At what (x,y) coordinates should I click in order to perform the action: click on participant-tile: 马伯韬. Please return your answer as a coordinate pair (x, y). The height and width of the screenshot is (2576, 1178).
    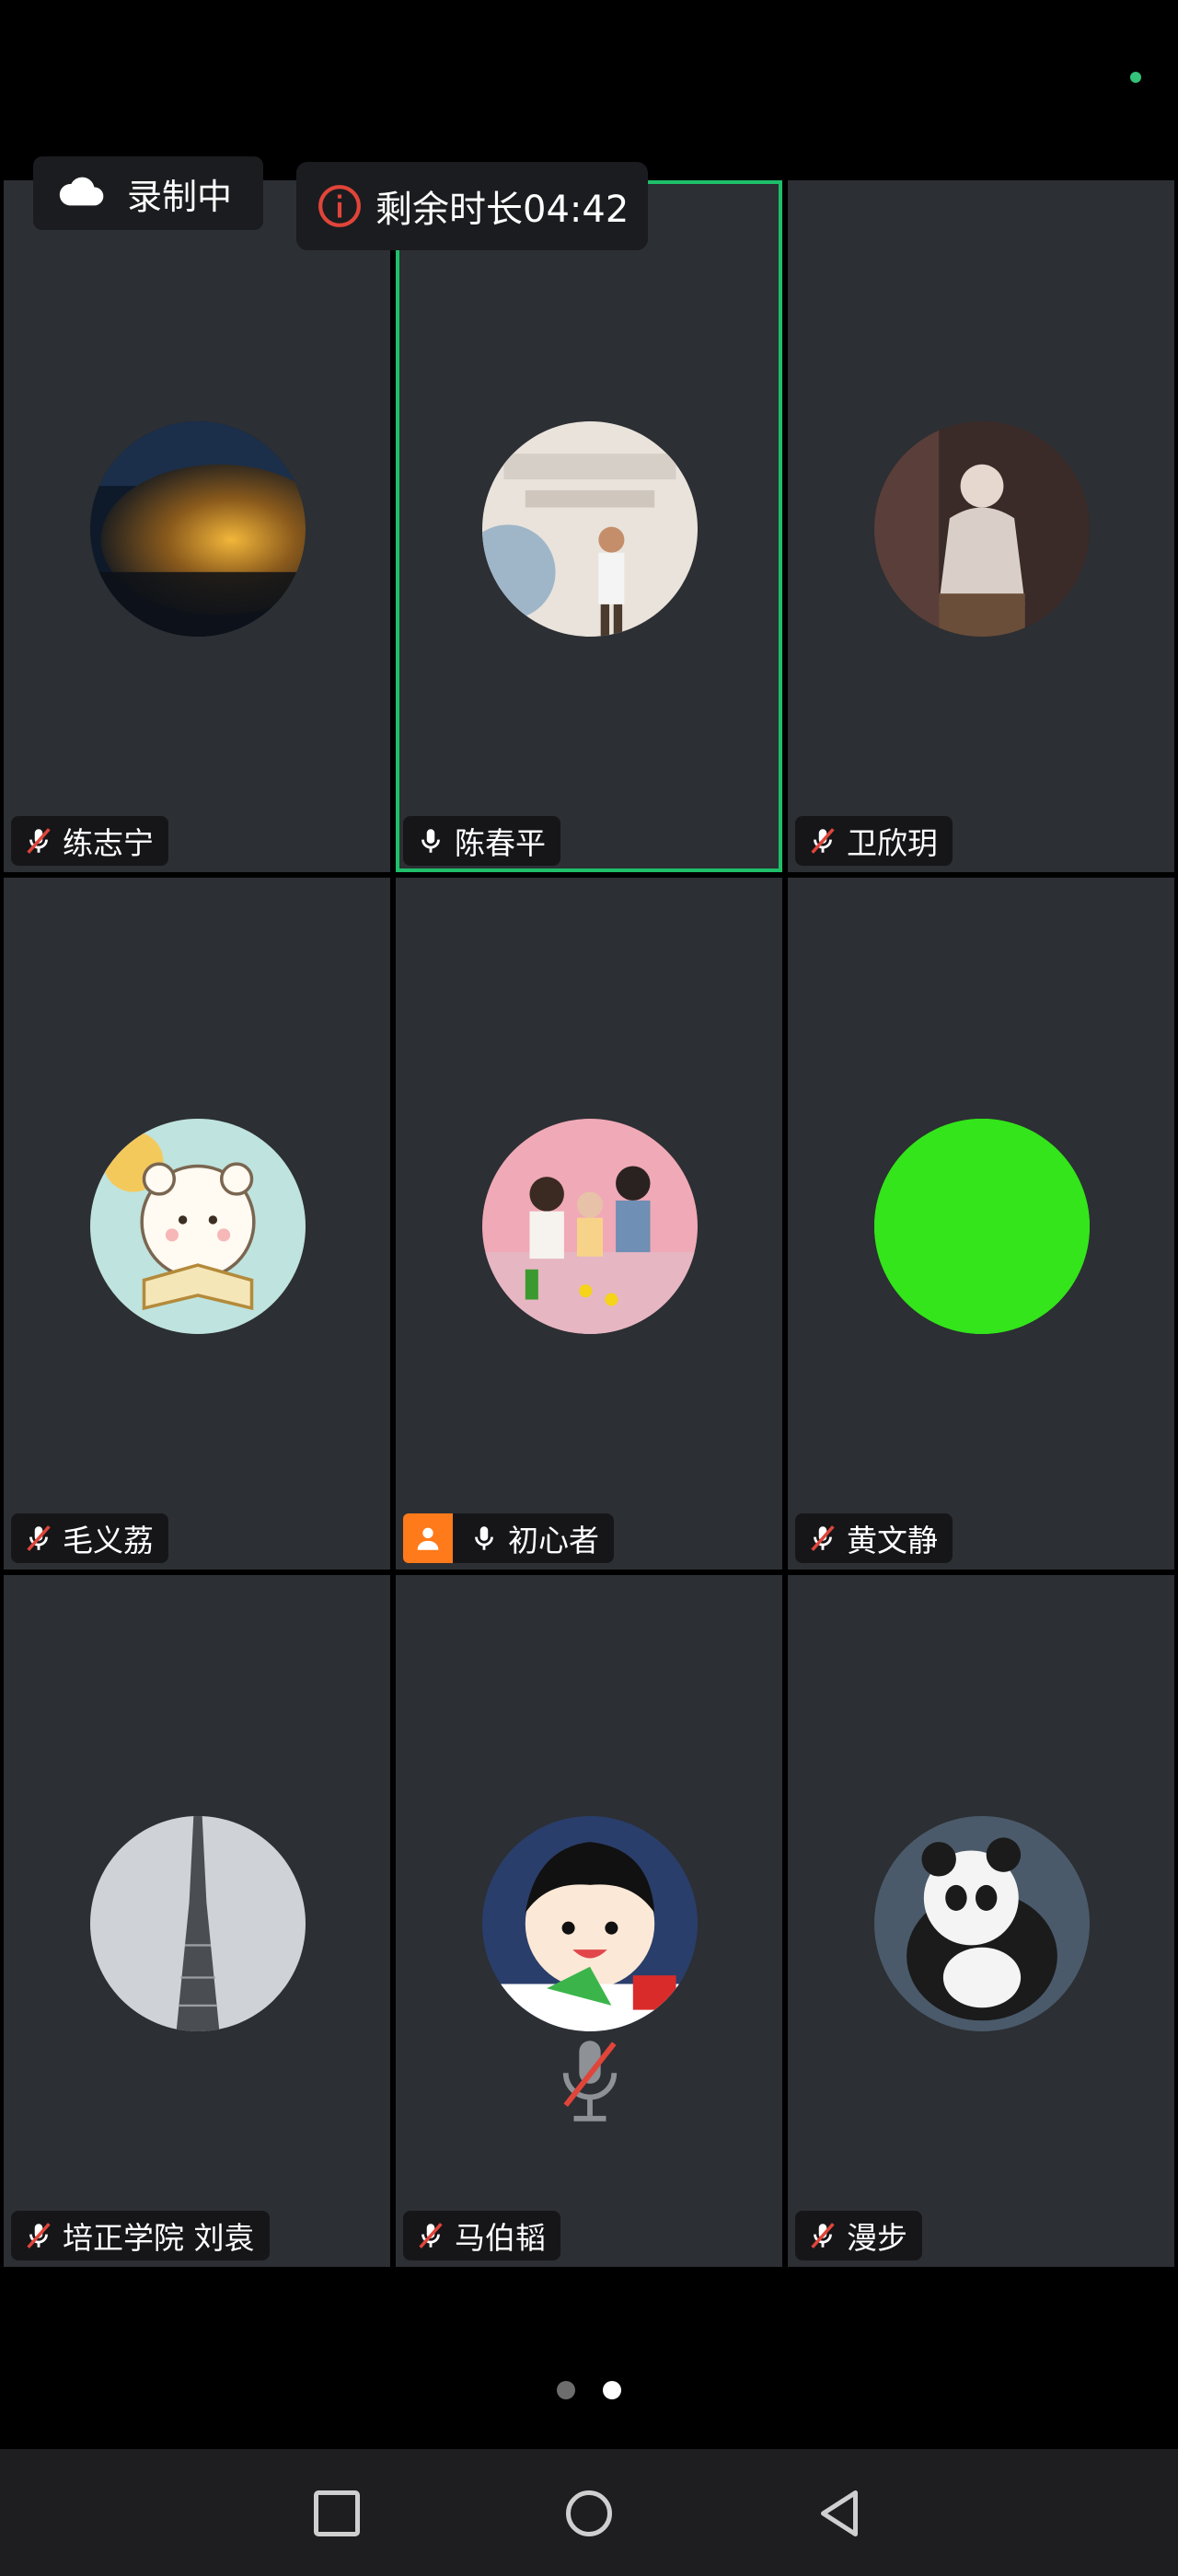
    Looking at the image, I should click on (589, 1921).